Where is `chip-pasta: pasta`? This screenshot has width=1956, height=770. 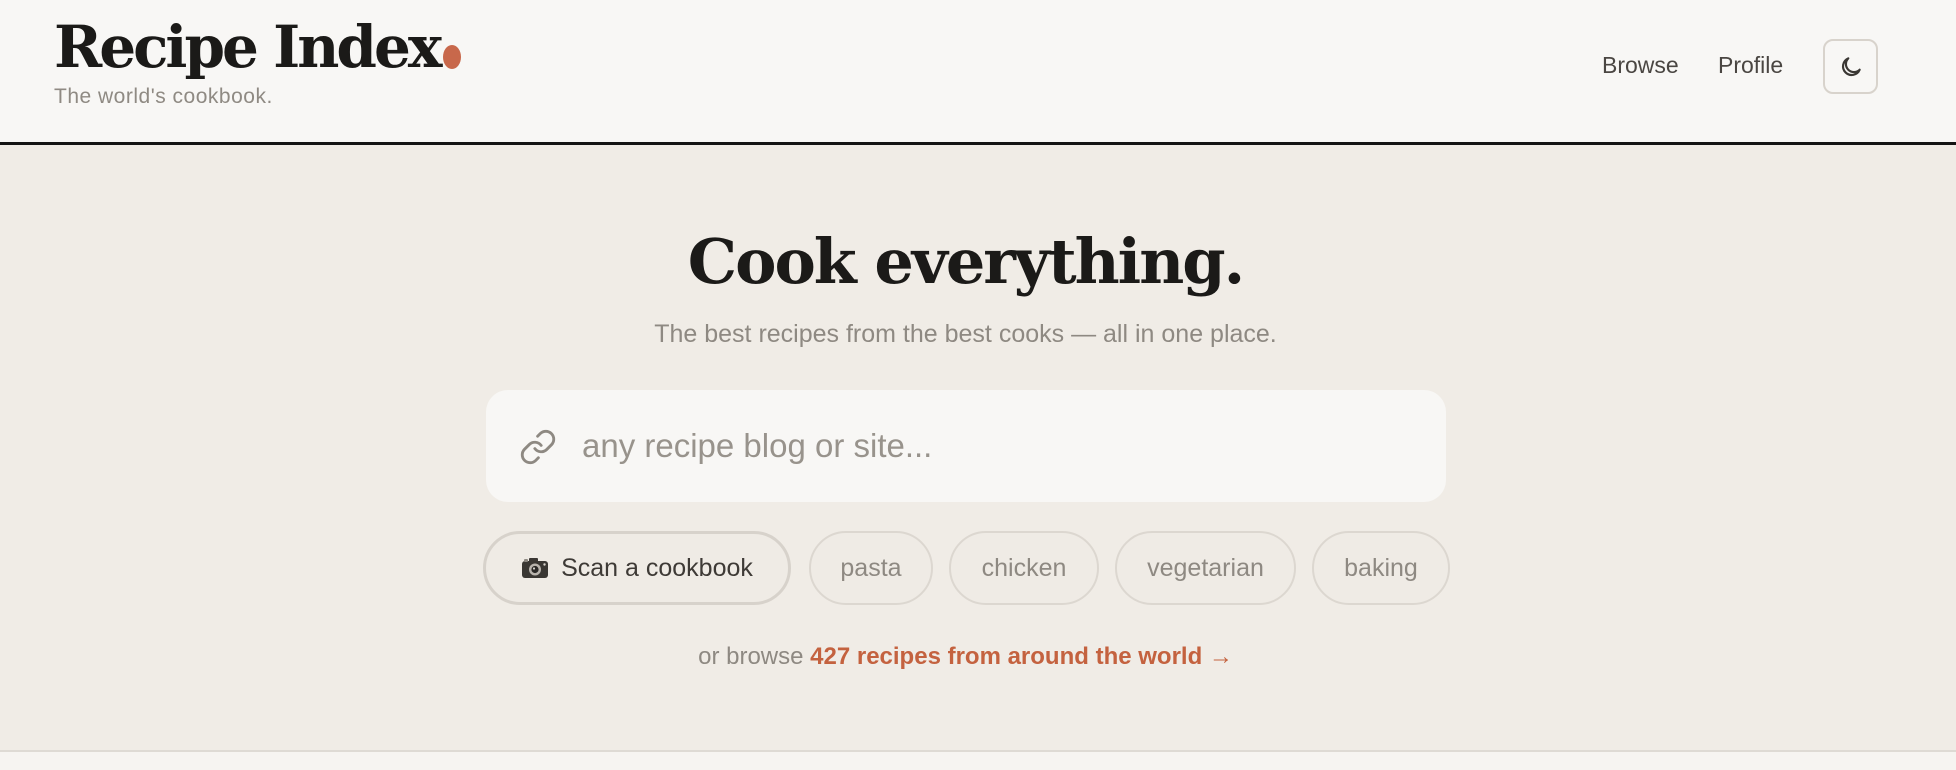
chip-pasta: pasta is located at coordinates (871, 568).